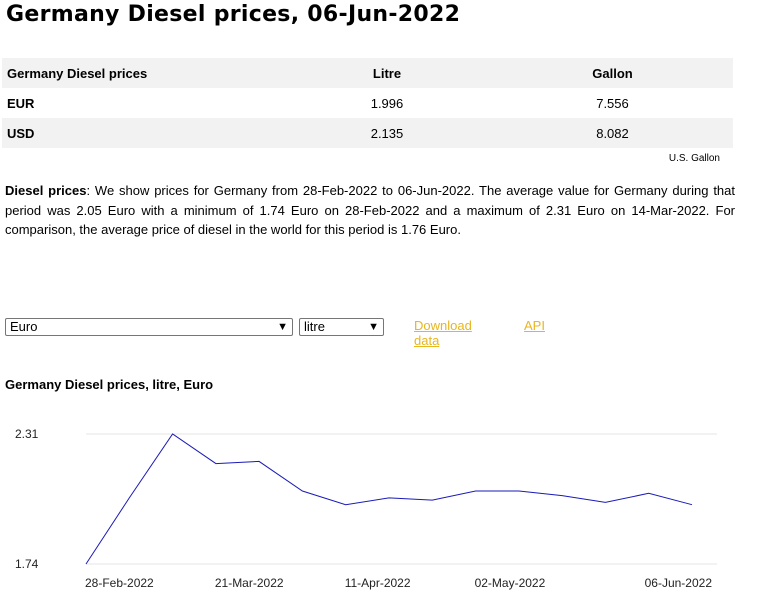 The image size is (773, 606). What do you see at coordinates (314, 326) in the screenshot?
I see `unit-select-value: litre` at bounding box center [314, 326].